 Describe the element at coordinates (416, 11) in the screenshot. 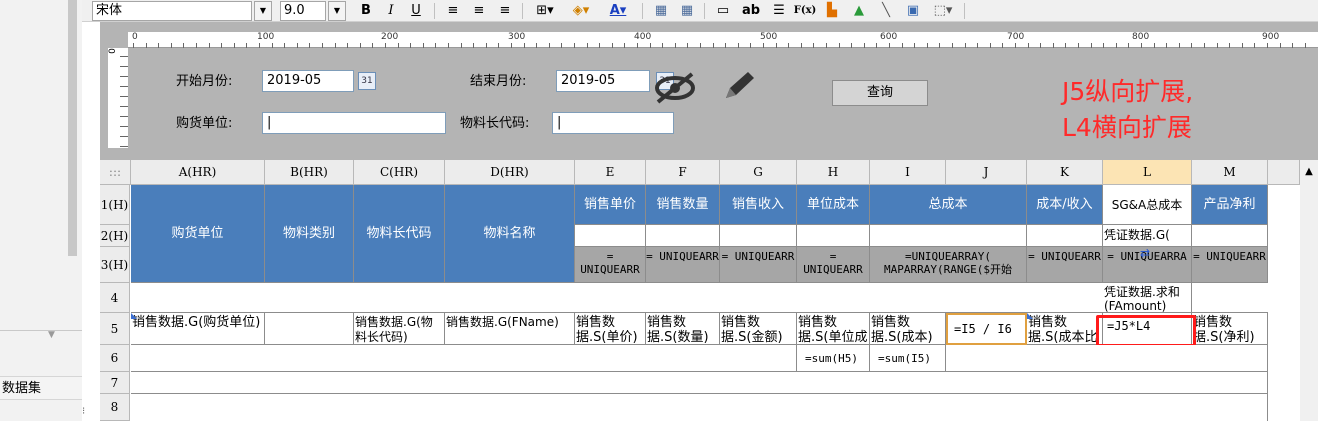

I see `underline-button: U` at that location.